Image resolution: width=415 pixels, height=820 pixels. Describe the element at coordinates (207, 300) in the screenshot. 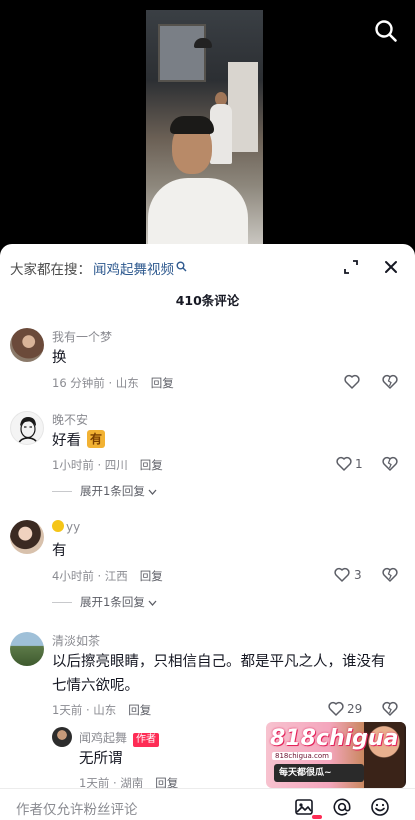

I see `comment-count: 410条评论` at that location.